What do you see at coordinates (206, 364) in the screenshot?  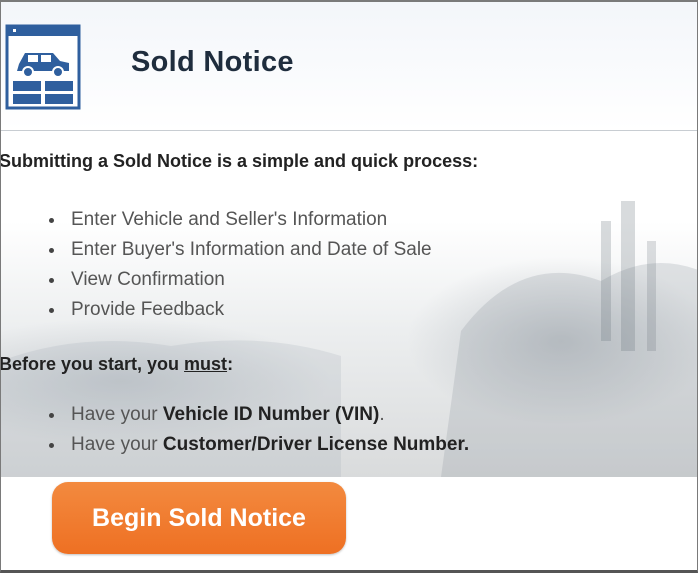 I see `requirements-heading-must: must` at bounding box center [206, 364].